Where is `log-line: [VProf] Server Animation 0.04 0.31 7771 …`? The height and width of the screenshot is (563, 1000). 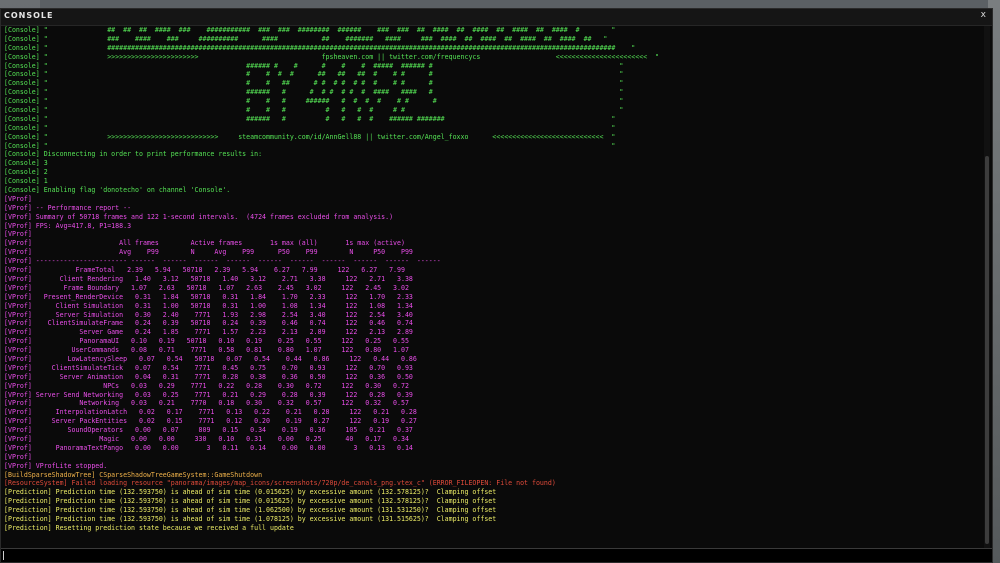 log-line: [VProf] Server Animation 0.04 0.31 7771 … is located at coordinates (208, 376).